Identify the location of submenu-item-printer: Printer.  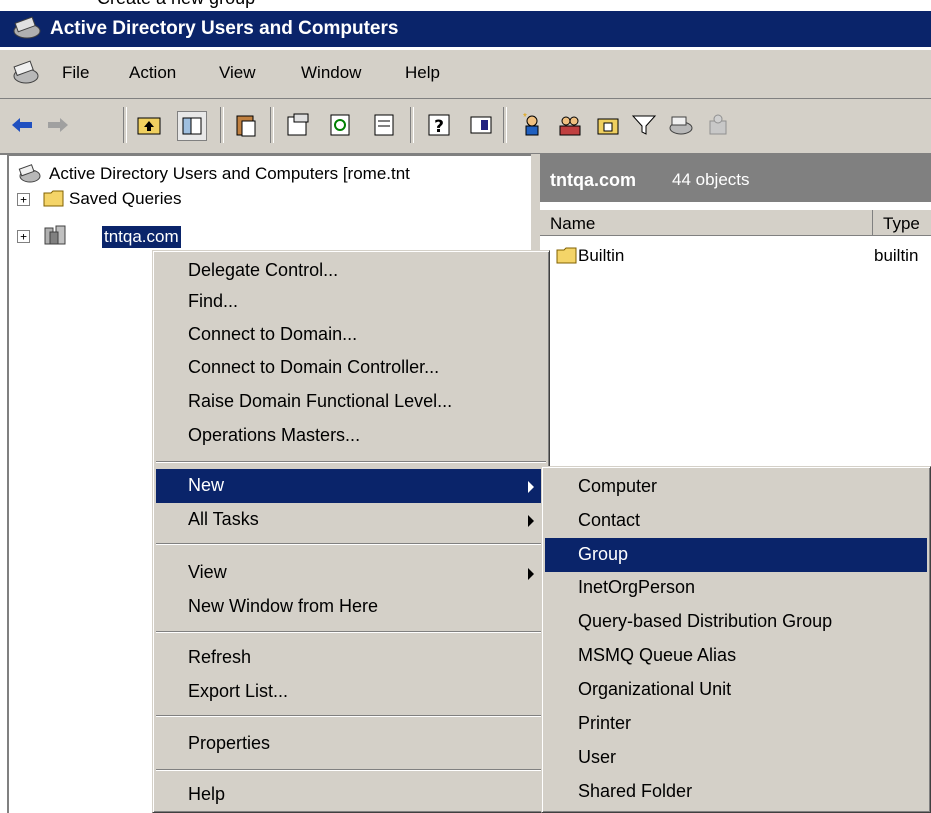
(736, 724).